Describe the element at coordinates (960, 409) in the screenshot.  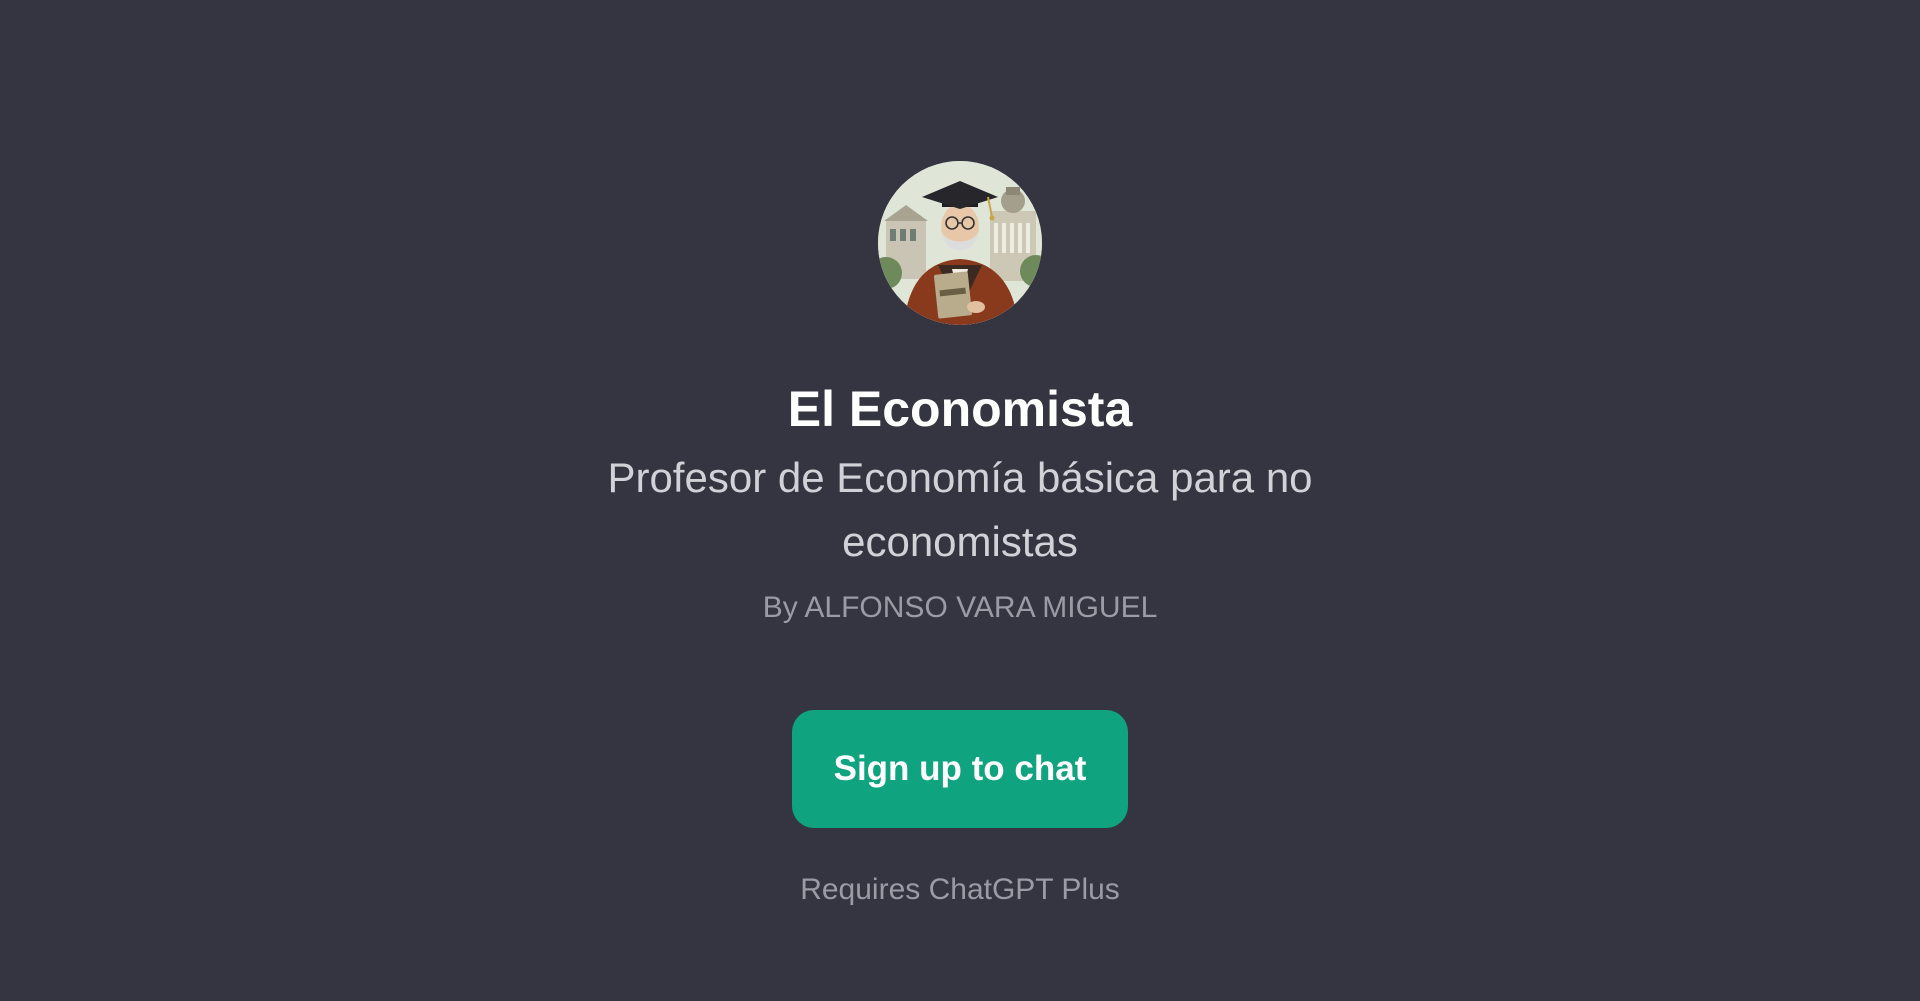
I see `gpt-title: El Economista` at that location.